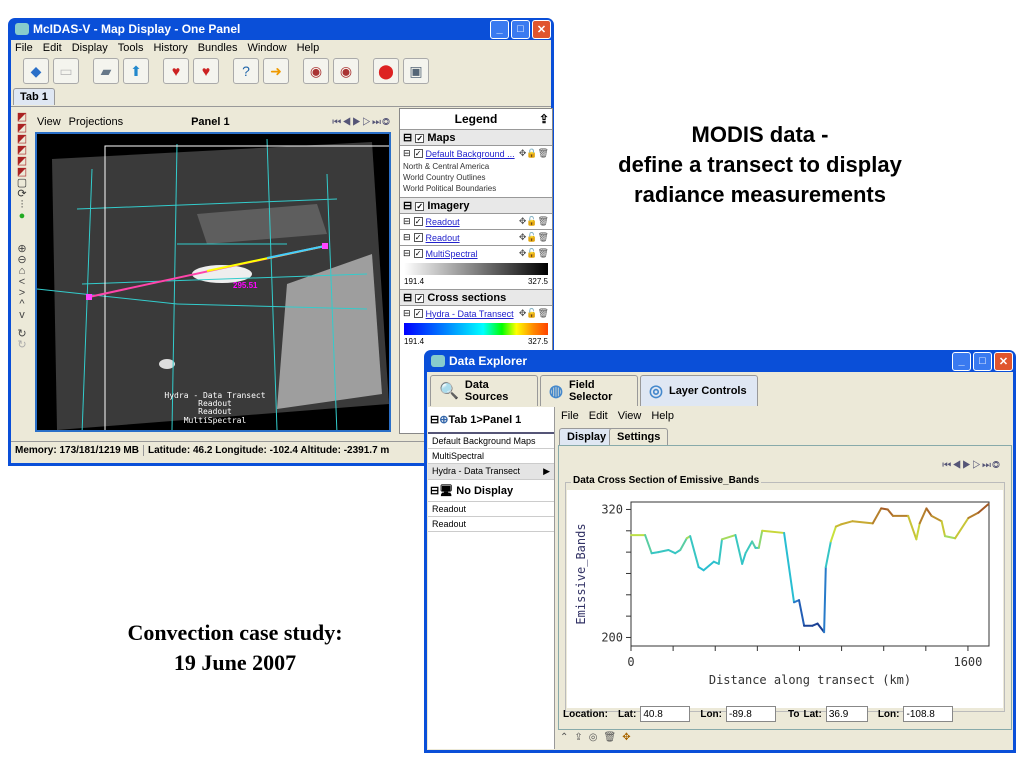  I want to click on tab-data-sources: 🔍 Data Sources, so click(484, 390).